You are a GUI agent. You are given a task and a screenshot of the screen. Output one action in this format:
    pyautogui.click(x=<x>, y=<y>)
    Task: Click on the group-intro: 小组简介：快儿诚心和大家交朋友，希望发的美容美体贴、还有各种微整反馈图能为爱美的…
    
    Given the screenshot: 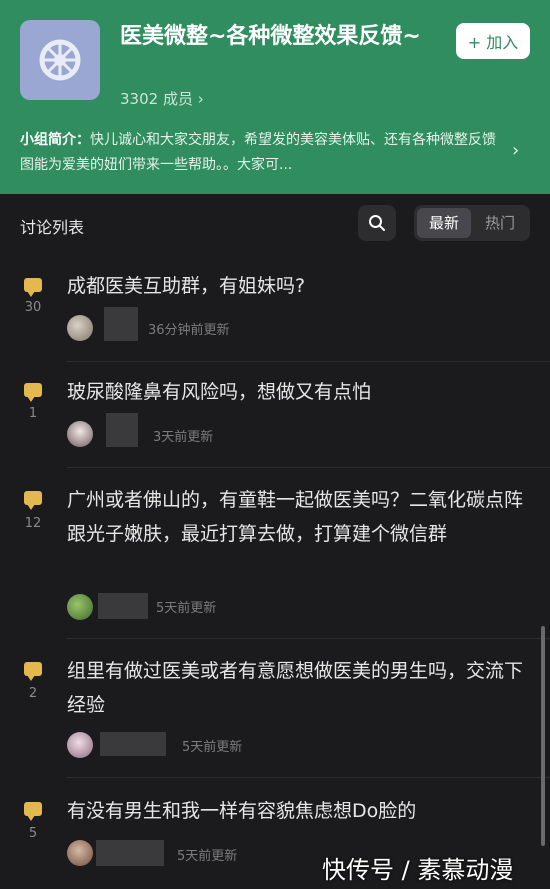 What is the action you would take?
    pyautogui.click(x=260, y=153)
    